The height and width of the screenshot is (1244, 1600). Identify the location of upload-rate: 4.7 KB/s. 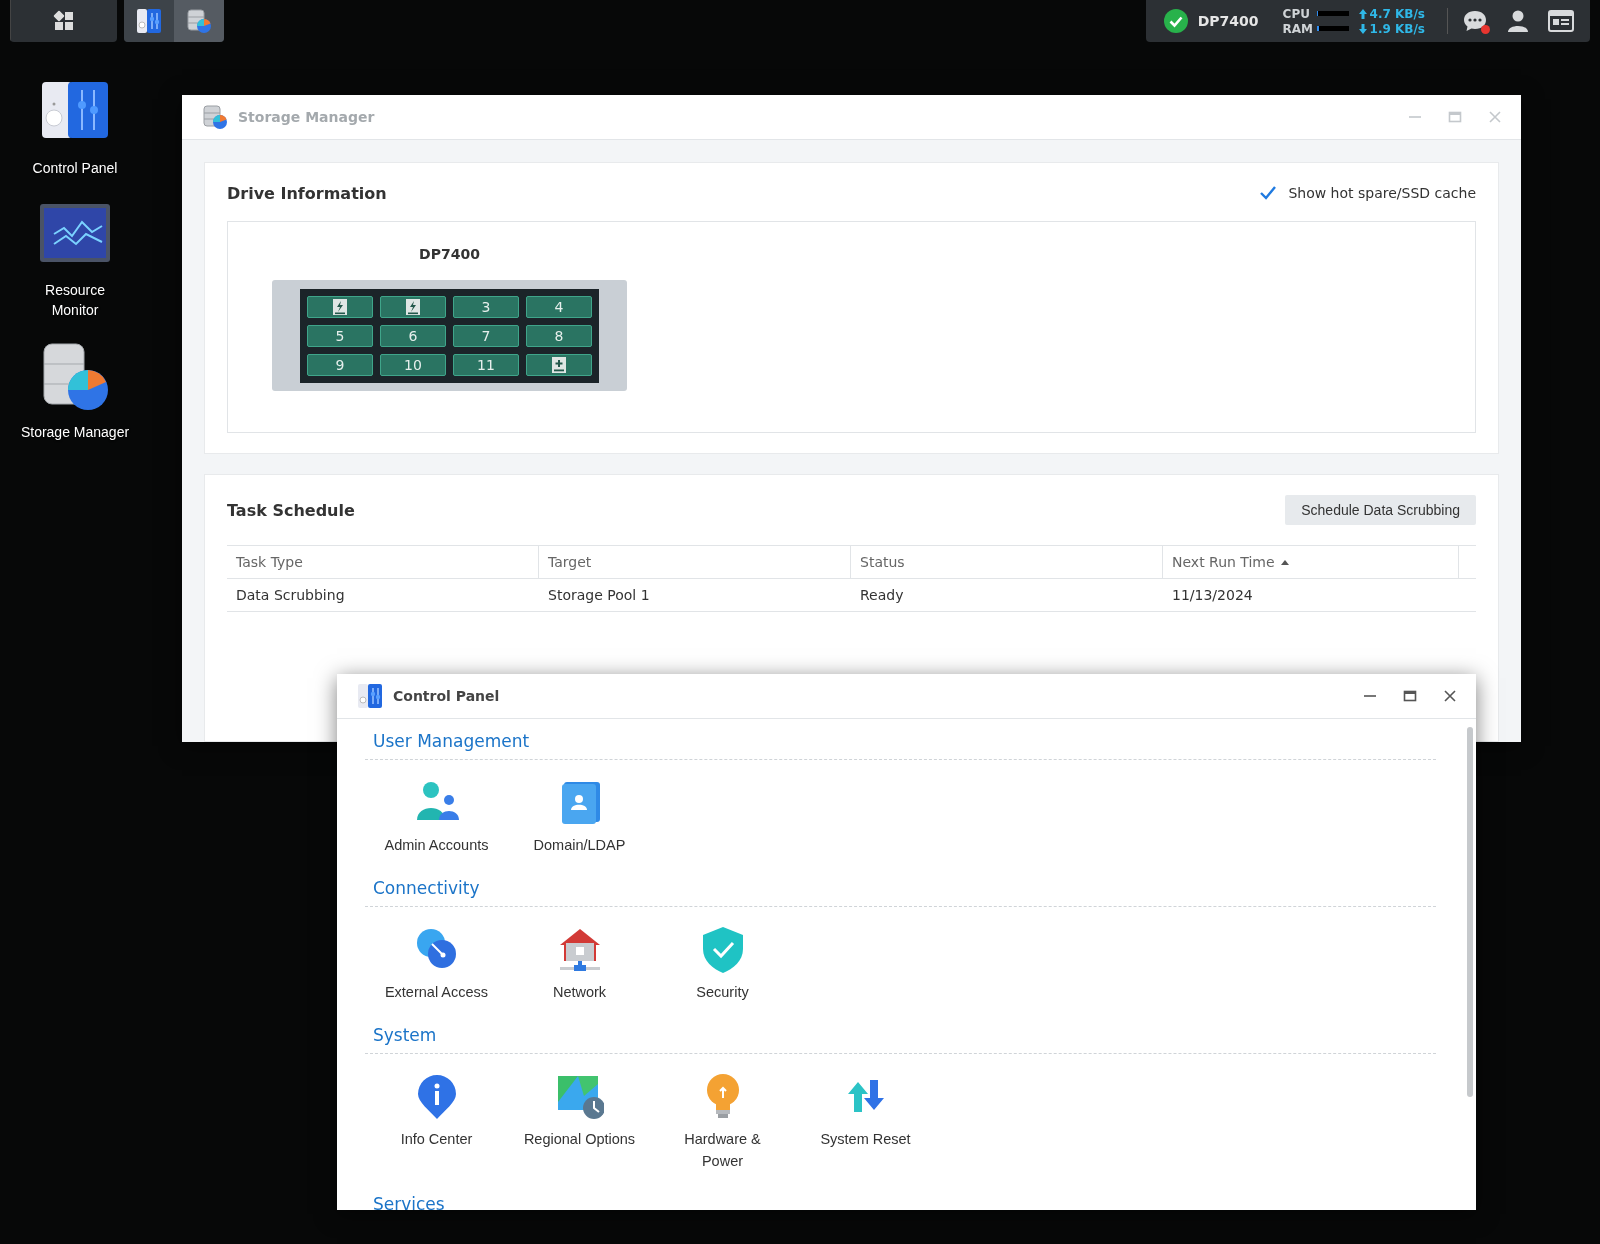
(1397, 13).